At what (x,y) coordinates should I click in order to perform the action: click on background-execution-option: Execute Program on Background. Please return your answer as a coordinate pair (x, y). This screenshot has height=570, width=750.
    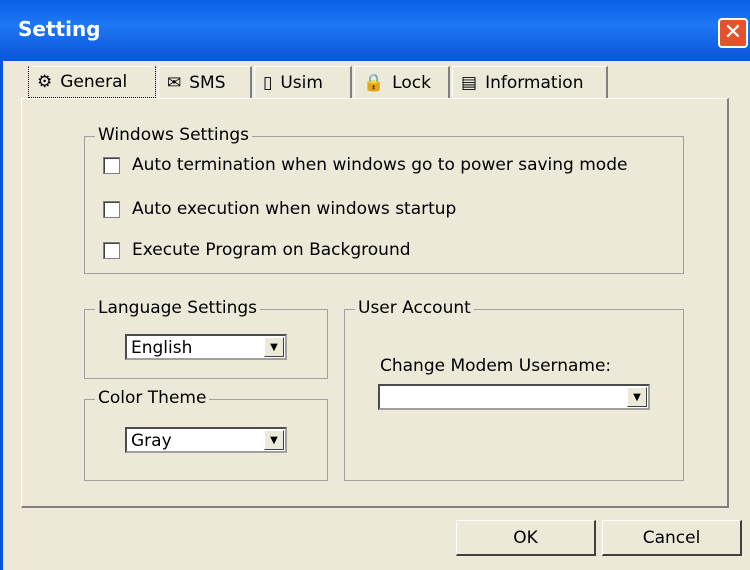
    Looking at the image, I should click on (257, 250).